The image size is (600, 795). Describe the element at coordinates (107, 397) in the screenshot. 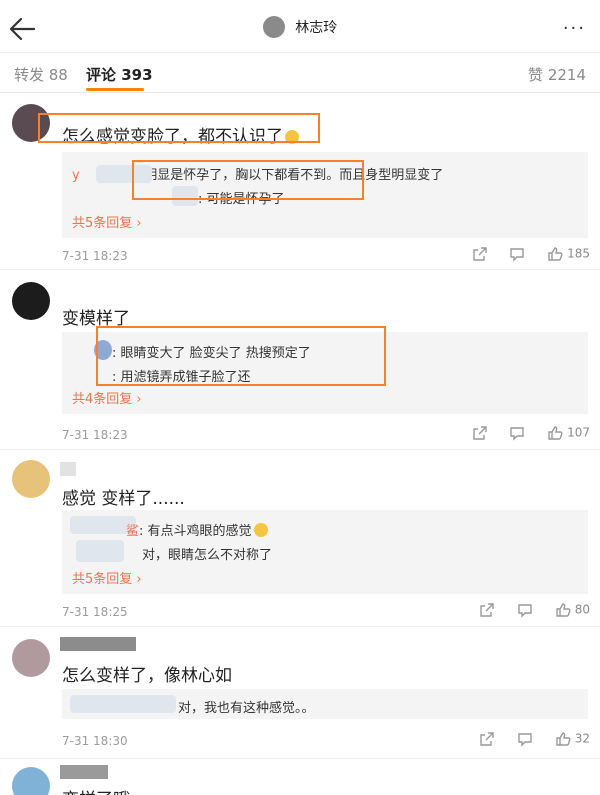

I see `more-replies-link: 共4条回复 ›` at that location.